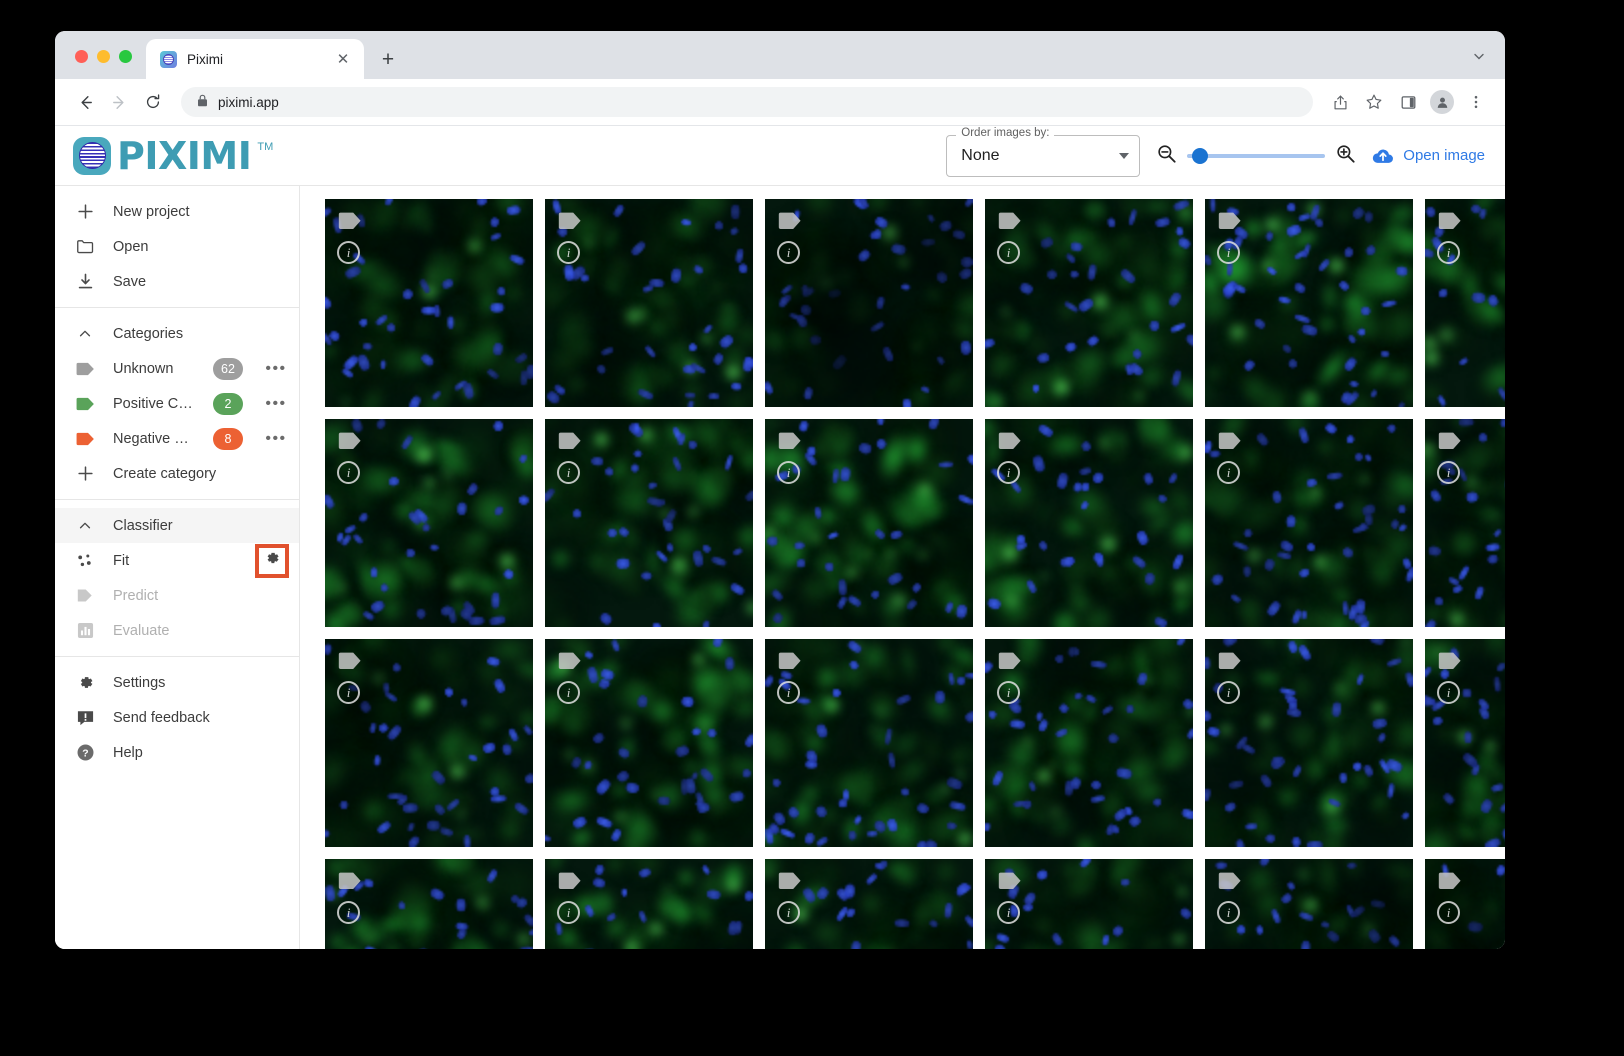 The width and height of the screenshot is (1624, 1056). Describe the element at coordinates (1476, 102) in the screenshot. I see `three-dot-menu-icon` at that location.